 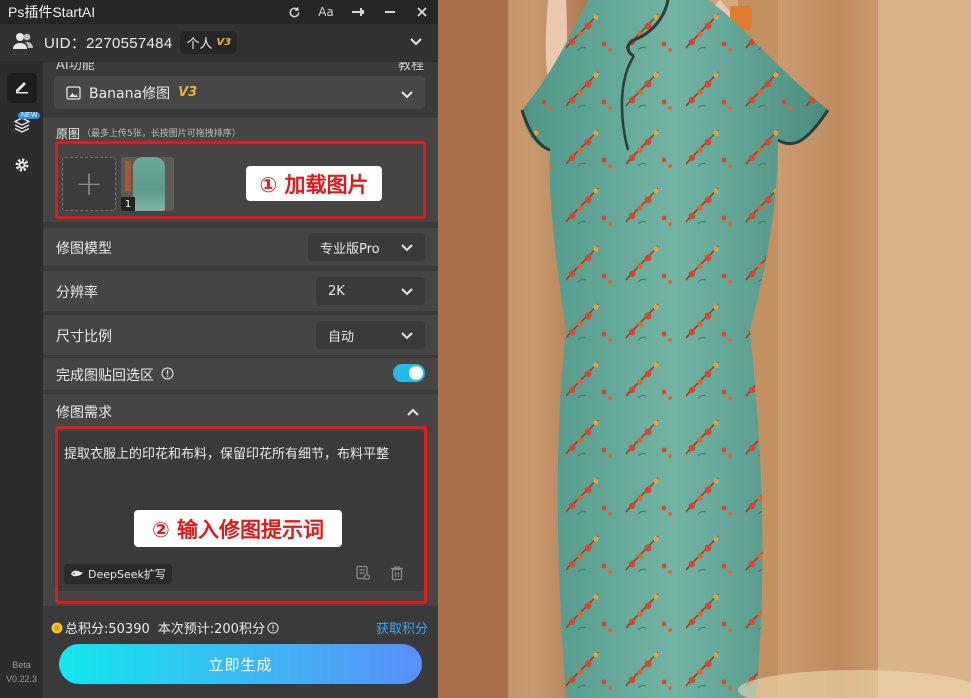 I want to click on points-info: 总积分:50390 本次预计:200积分, so click(x=165, y=627).